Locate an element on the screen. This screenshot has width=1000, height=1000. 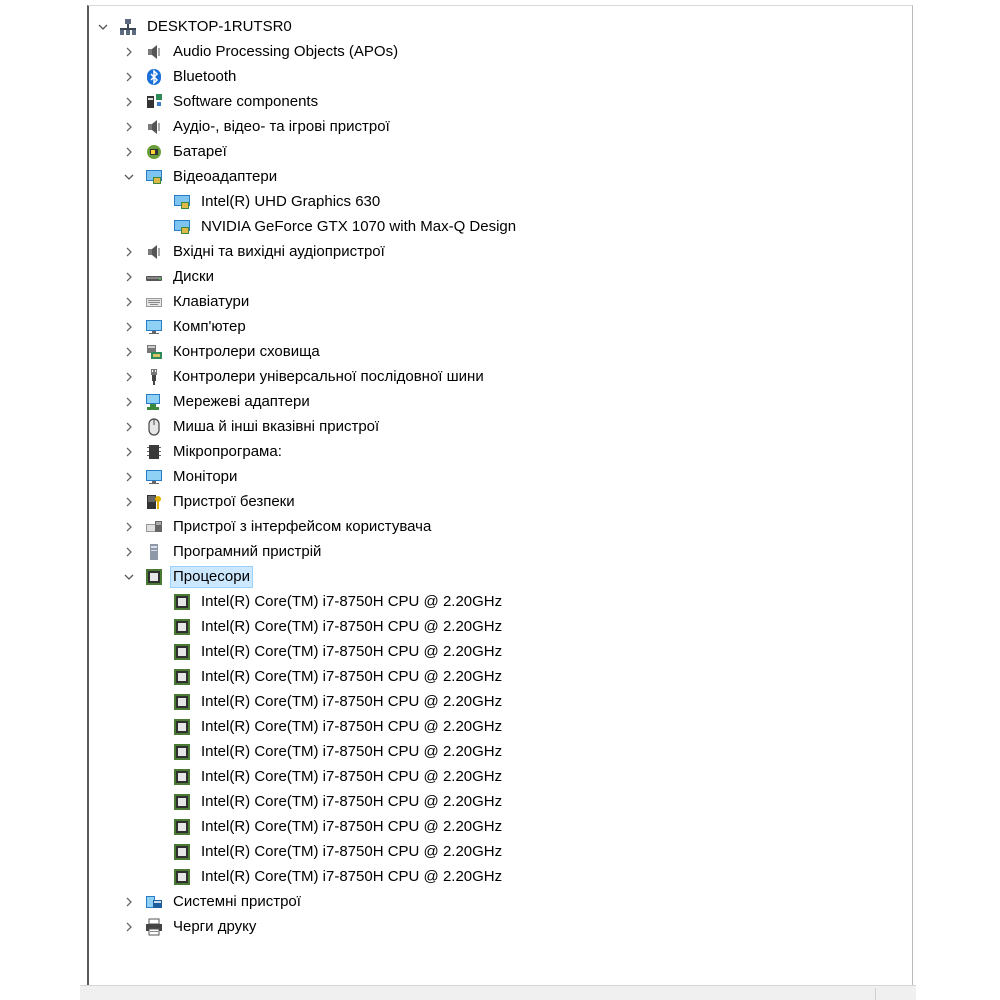
tree-device-display-adapter: Intel(R) UHD Graphics 630 is located at coordinates (277, 201).